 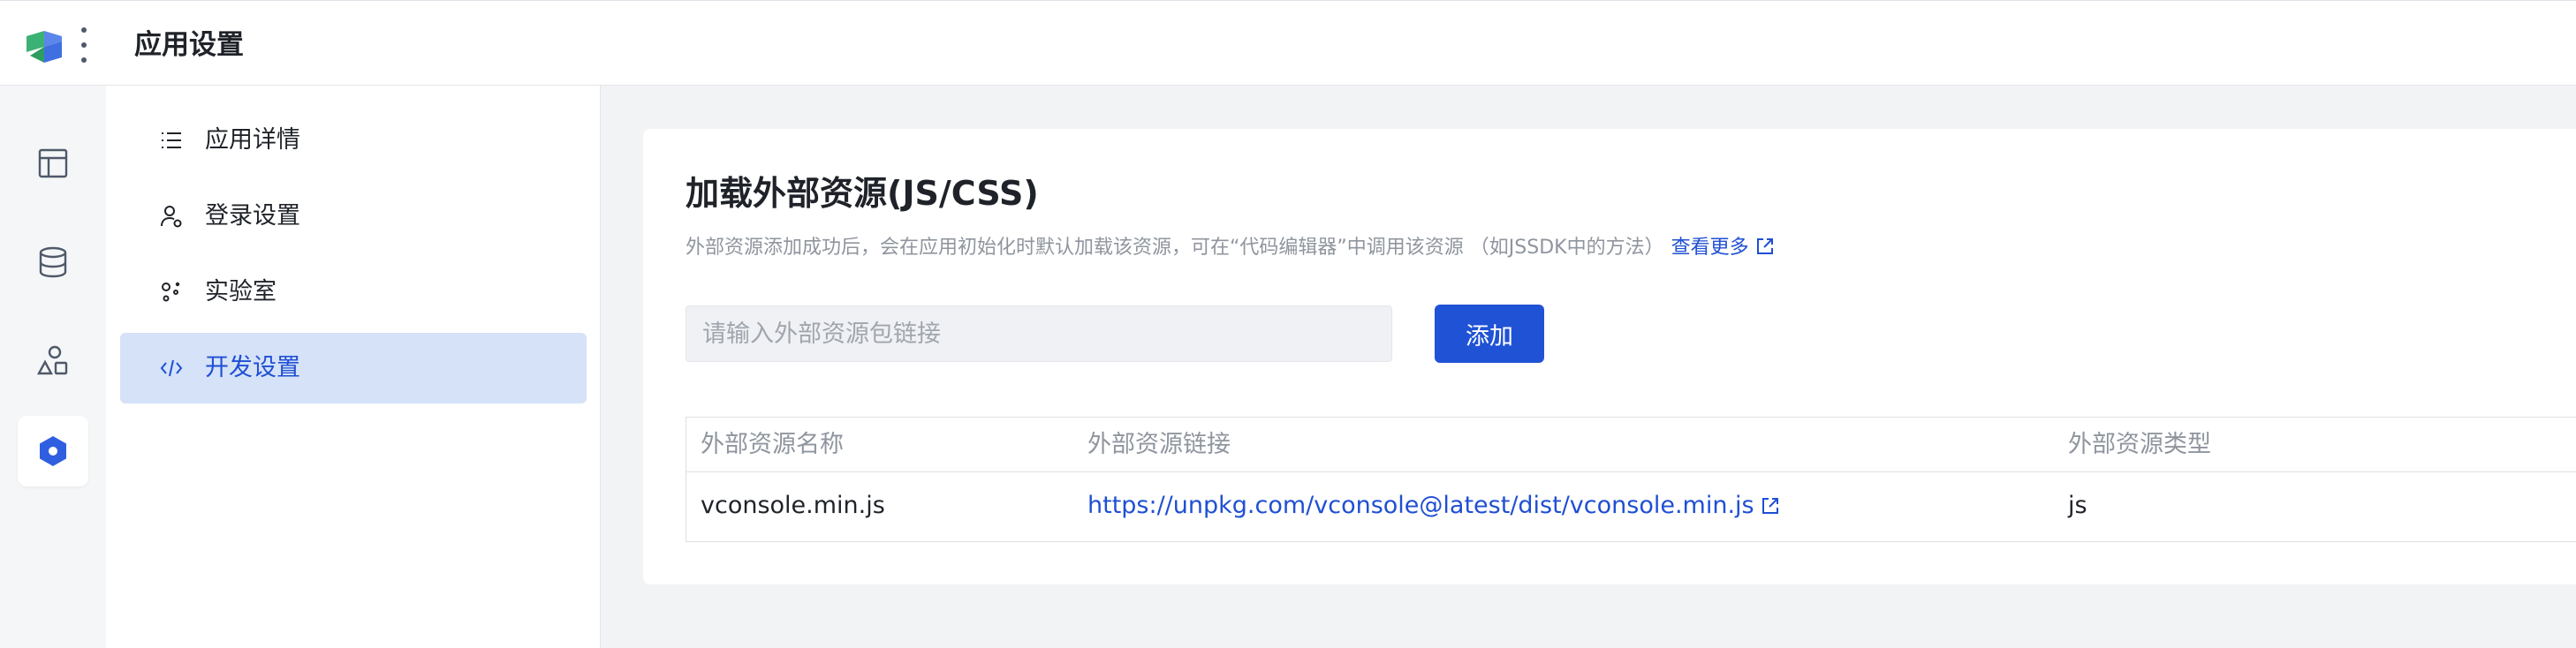 What do you see at coordinates (1039, 333) in the screenshot?
I see `resource-url-input` at bounding box center [1039, 333].